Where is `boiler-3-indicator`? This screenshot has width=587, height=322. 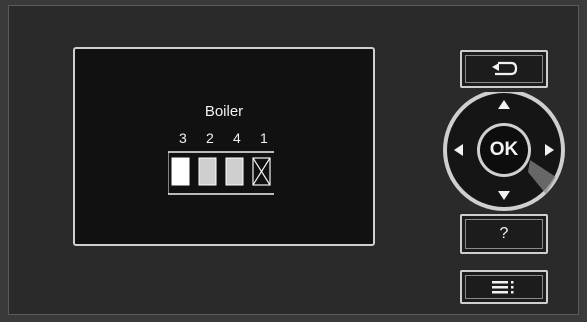
boiler-3-indicator is located at coordinates (180, 171).